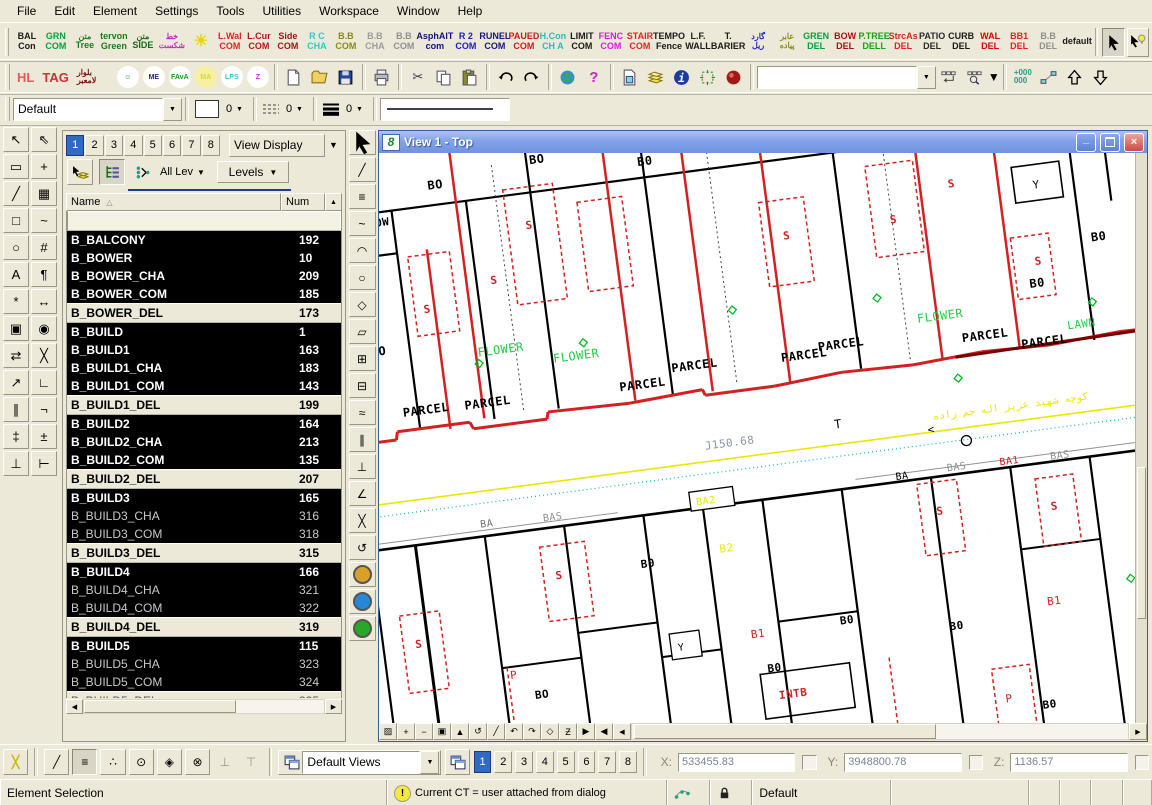 The width and height of the screenshot is (1152, 805). Describe the element at coordinates (360, 762) in the screenshot. I see `default-views-combobox: Default Views ▼` at that location.